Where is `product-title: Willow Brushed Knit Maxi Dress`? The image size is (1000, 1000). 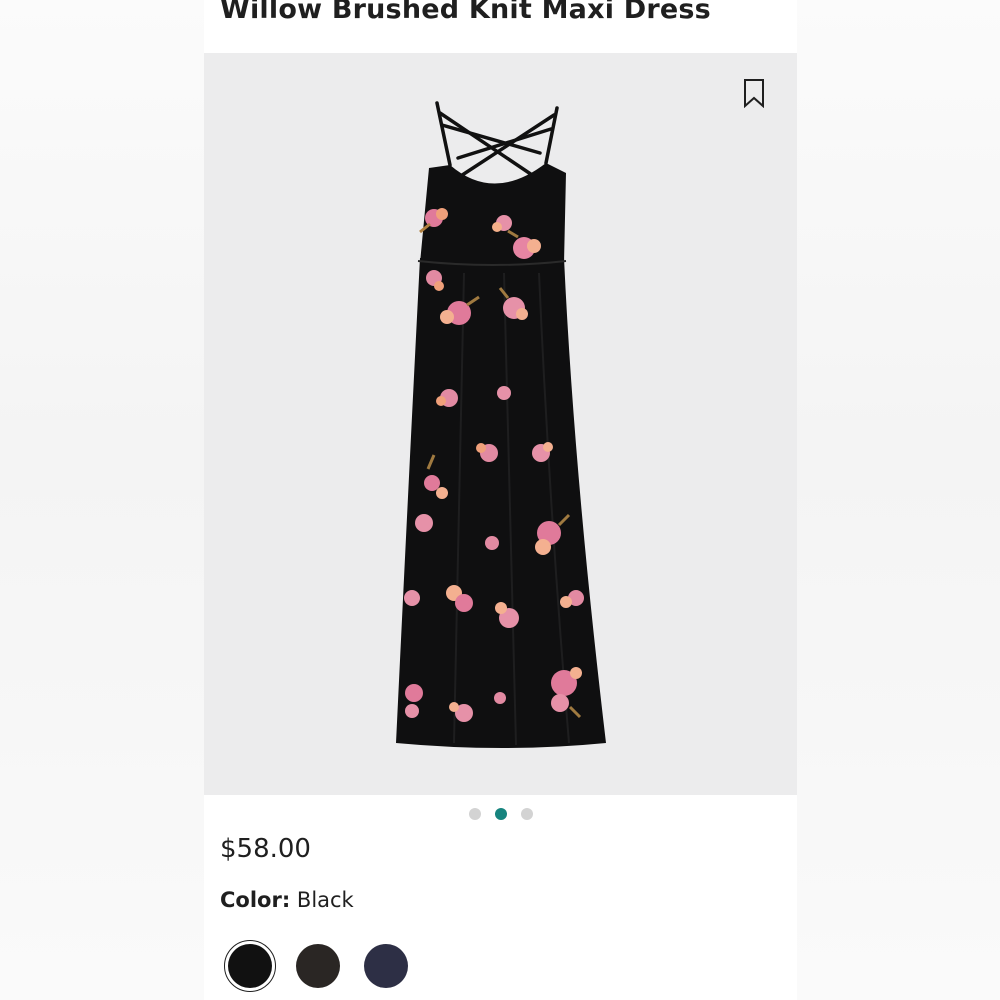
product-title: Willow Brushed Knit Maxi Dress is located at coordinates (465, 12).